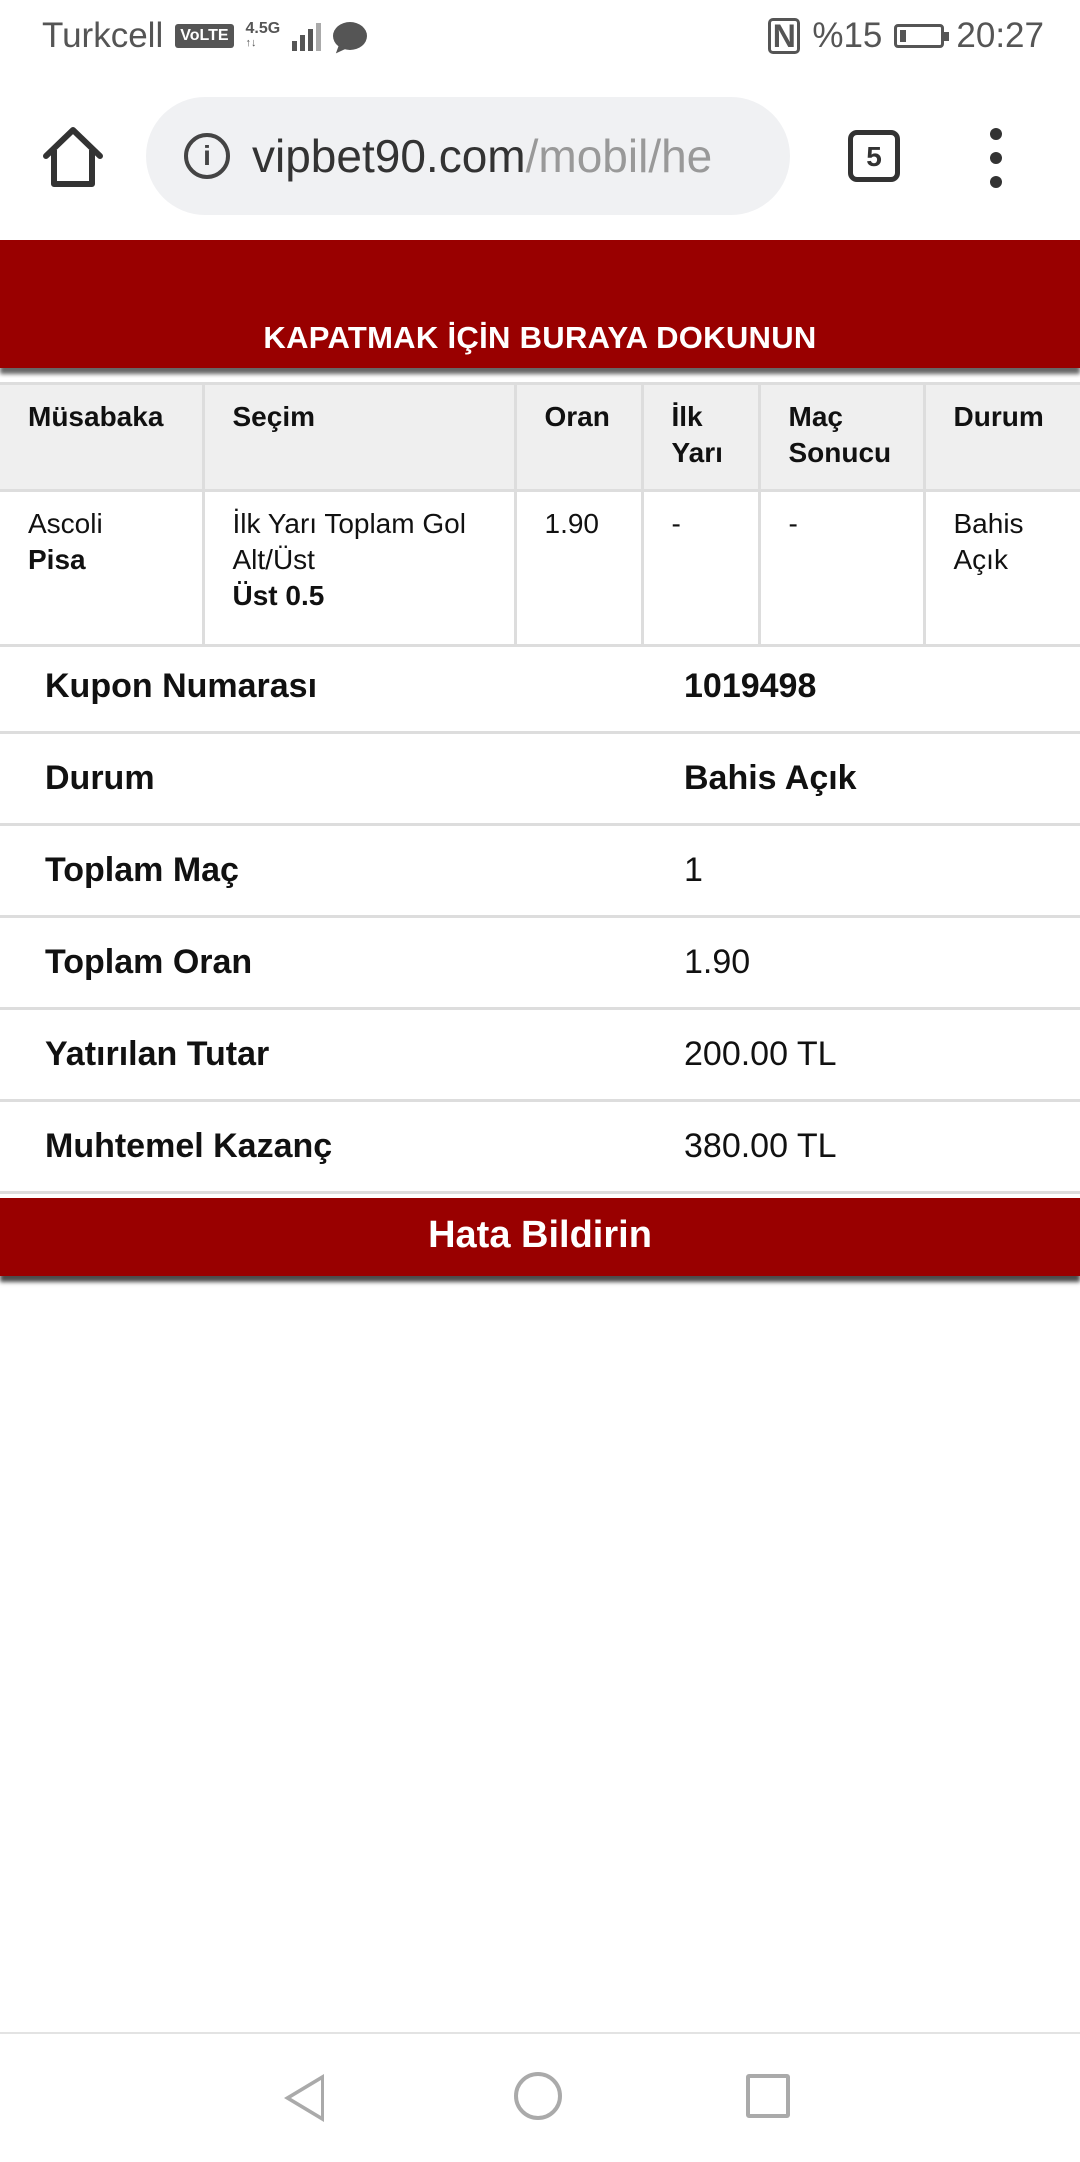  Describe the element at coordinates (65, 523) in the screenshot. I see `home-team: Ascoli` at that location.